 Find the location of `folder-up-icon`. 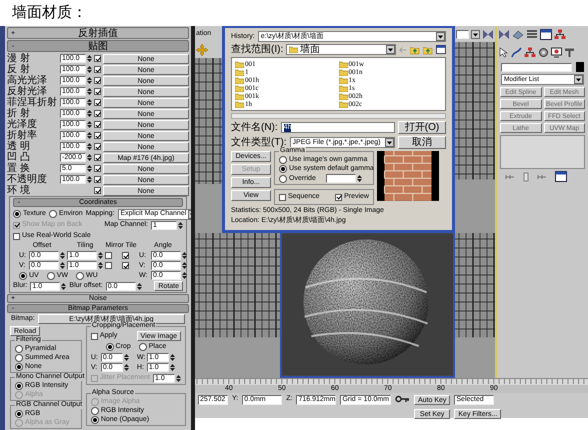

folder-up-icon is located at coordinates (415, 49).